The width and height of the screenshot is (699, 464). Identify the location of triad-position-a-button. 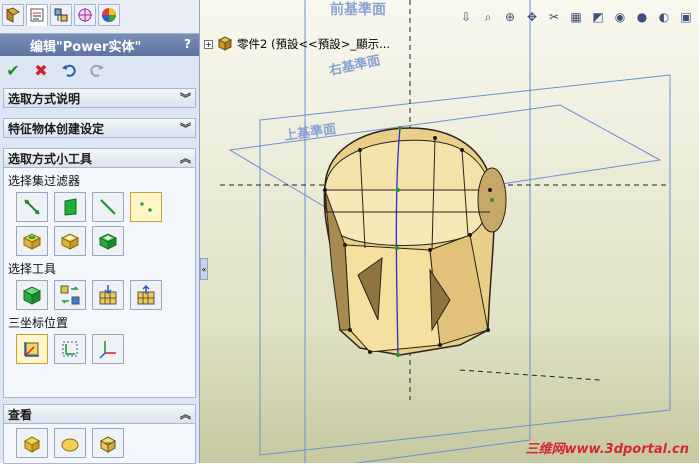
(32, 349).